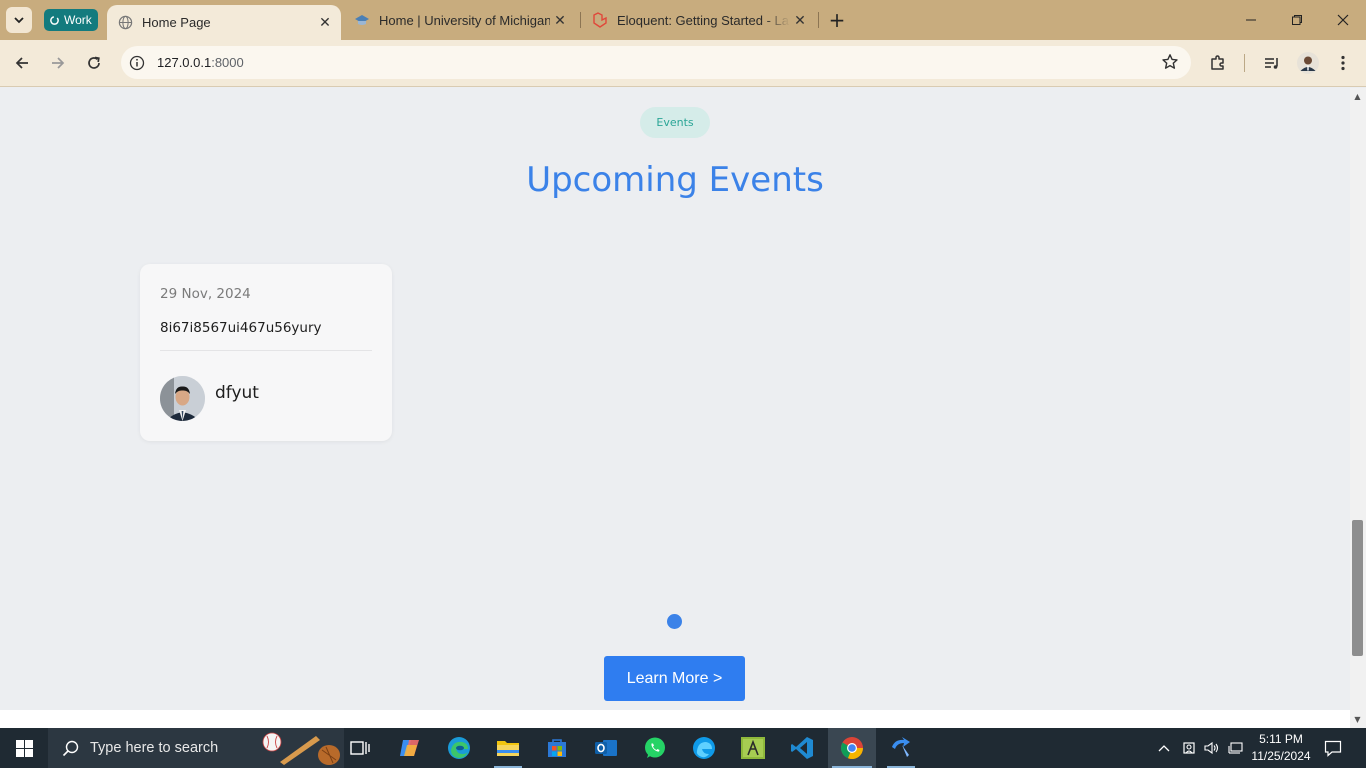  Describe the element at coordinates (606, 748) in the screenshot. I see `outlook-icon` at that location.